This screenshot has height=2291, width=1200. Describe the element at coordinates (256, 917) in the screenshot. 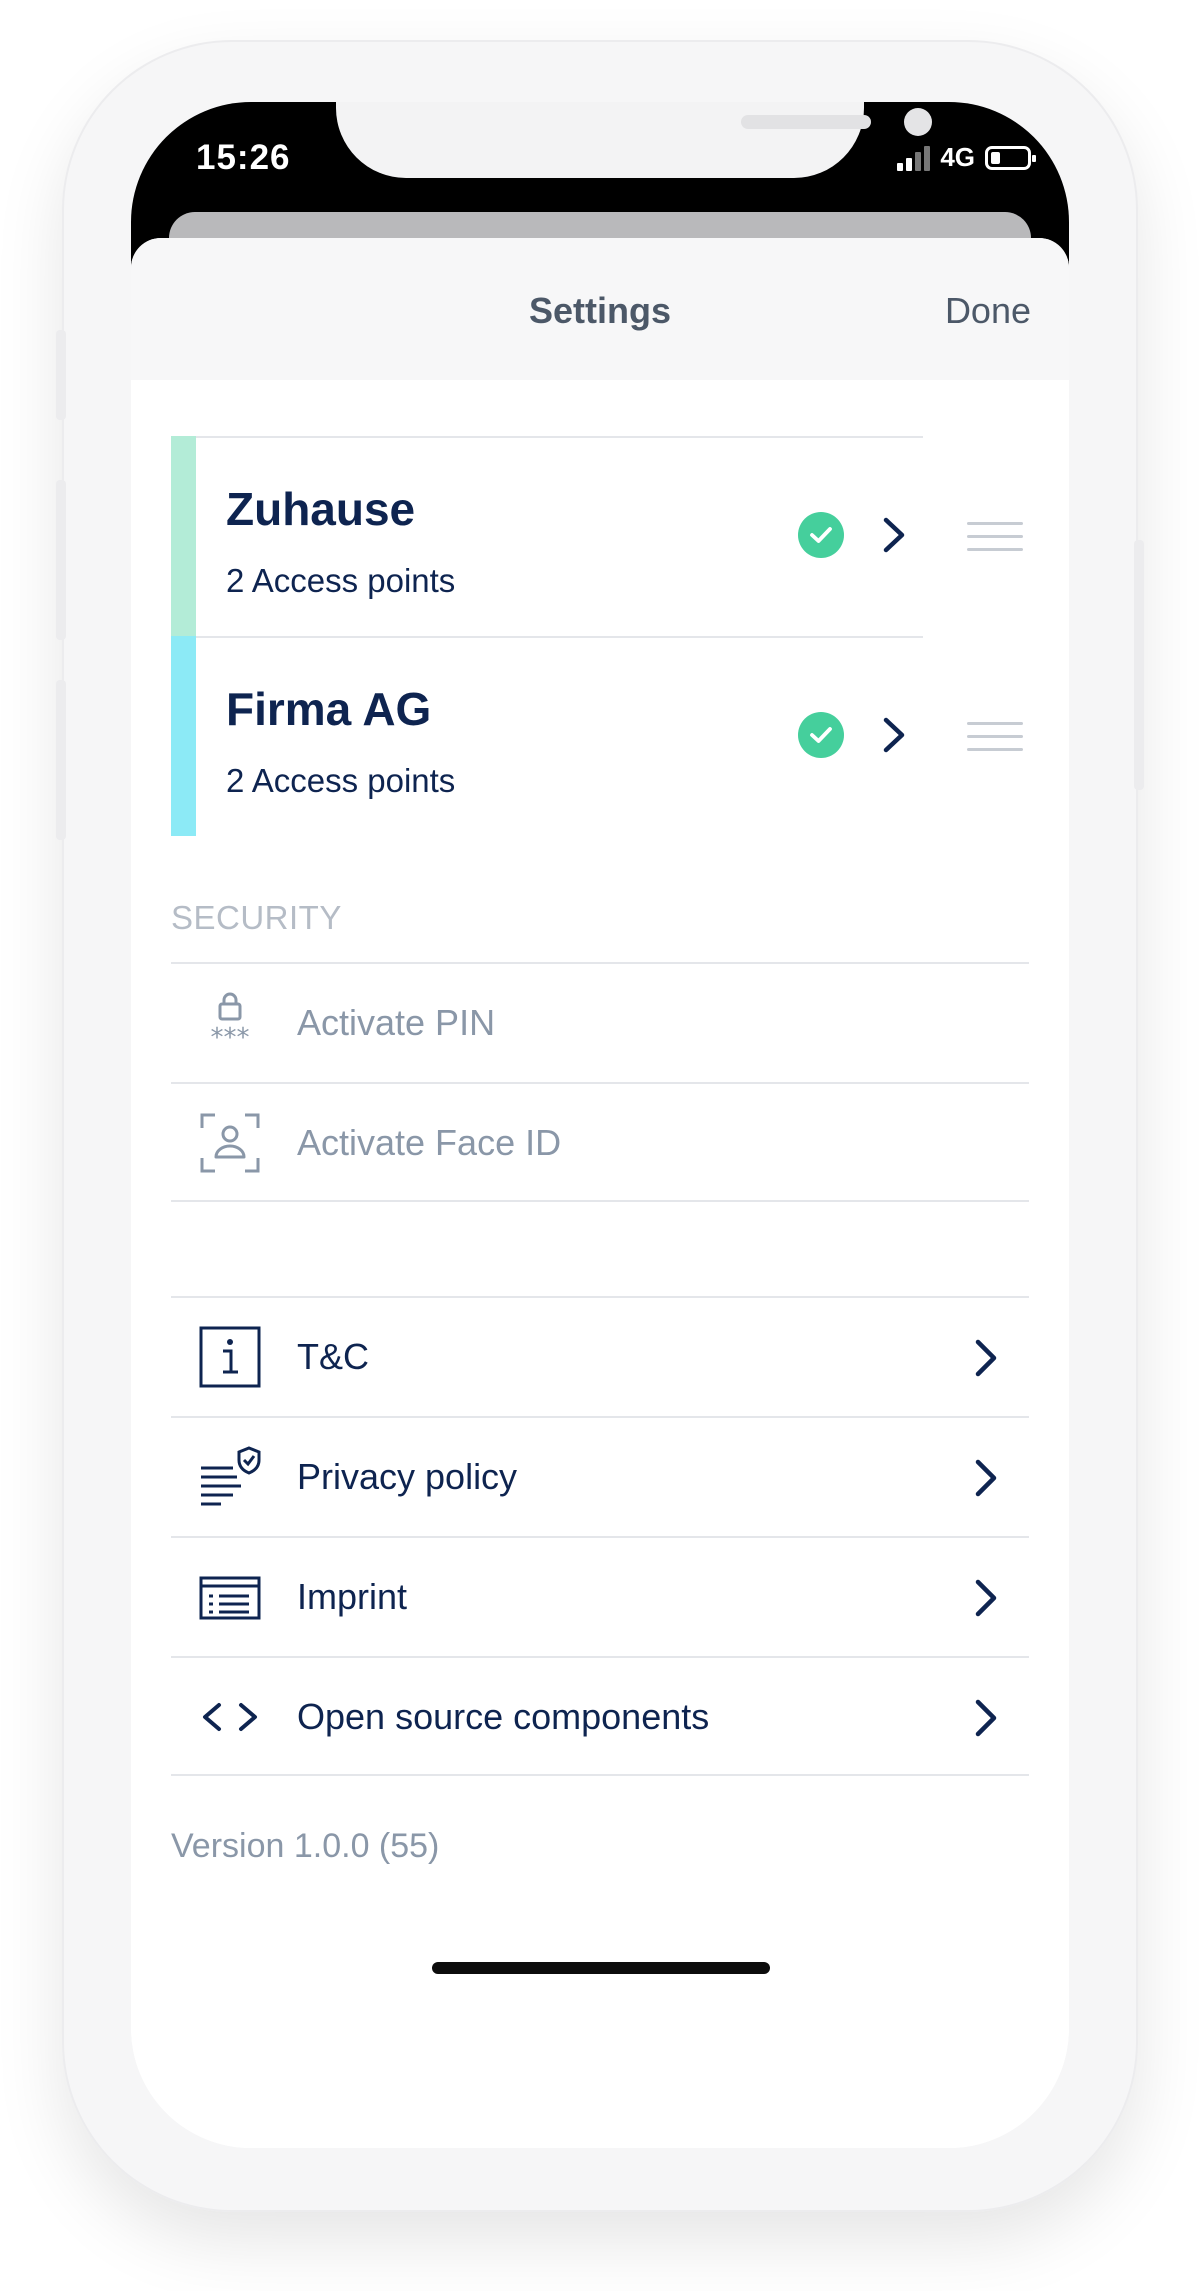

I see `security-section-header: SECURITY` at that location.